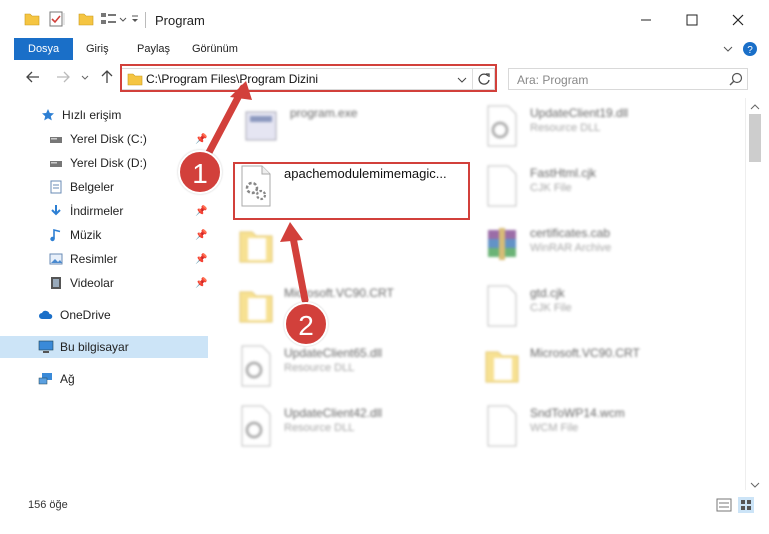 Image resolution: width=769 pixels, height=534 pixels. Describe the element at coordinates (241, 90) in the screenshot. I see `arrow-1-head` at that location.